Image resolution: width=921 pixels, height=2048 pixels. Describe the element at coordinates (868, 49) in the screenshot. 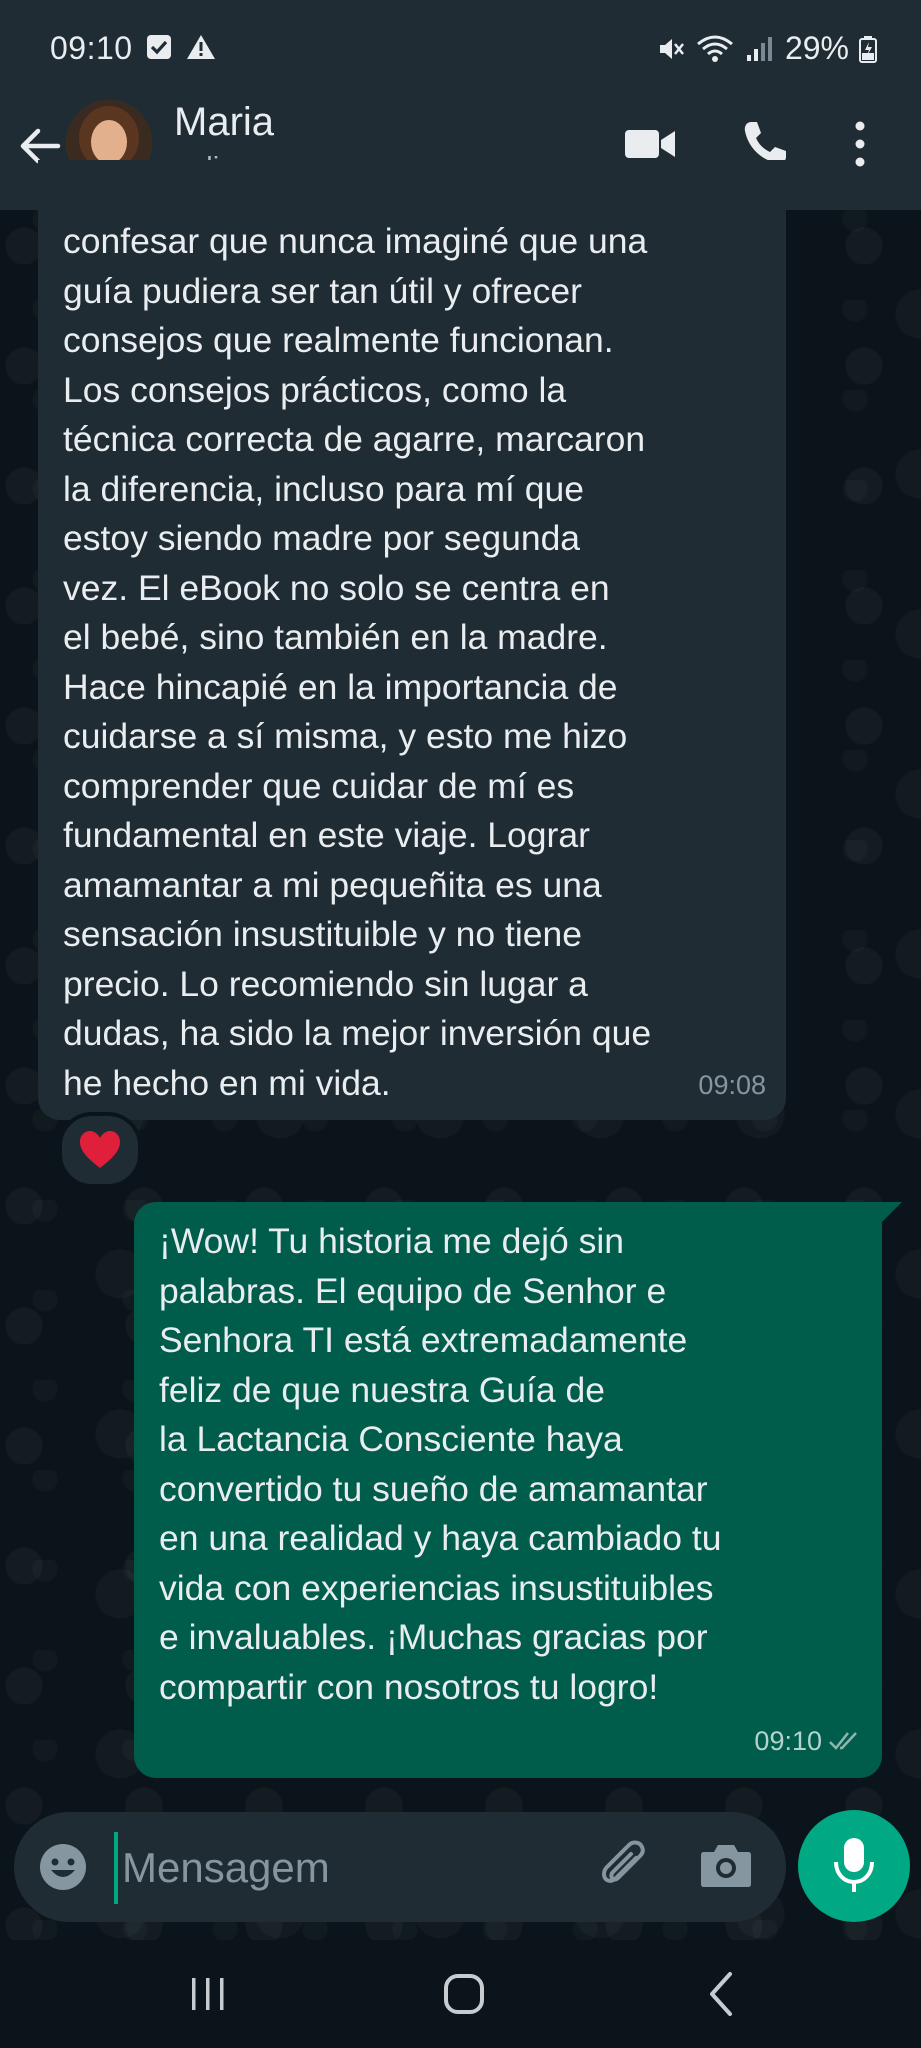

I see `battery-charging-icon` at that location.